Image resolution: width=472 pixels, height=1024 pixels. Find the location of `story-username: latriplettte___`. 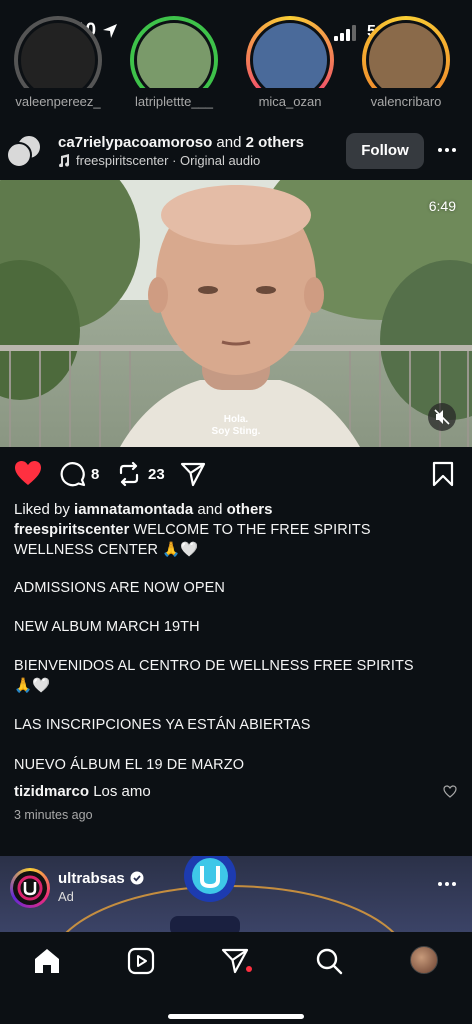

story-username: latriplettte___ is located at coordinates (174, 101).